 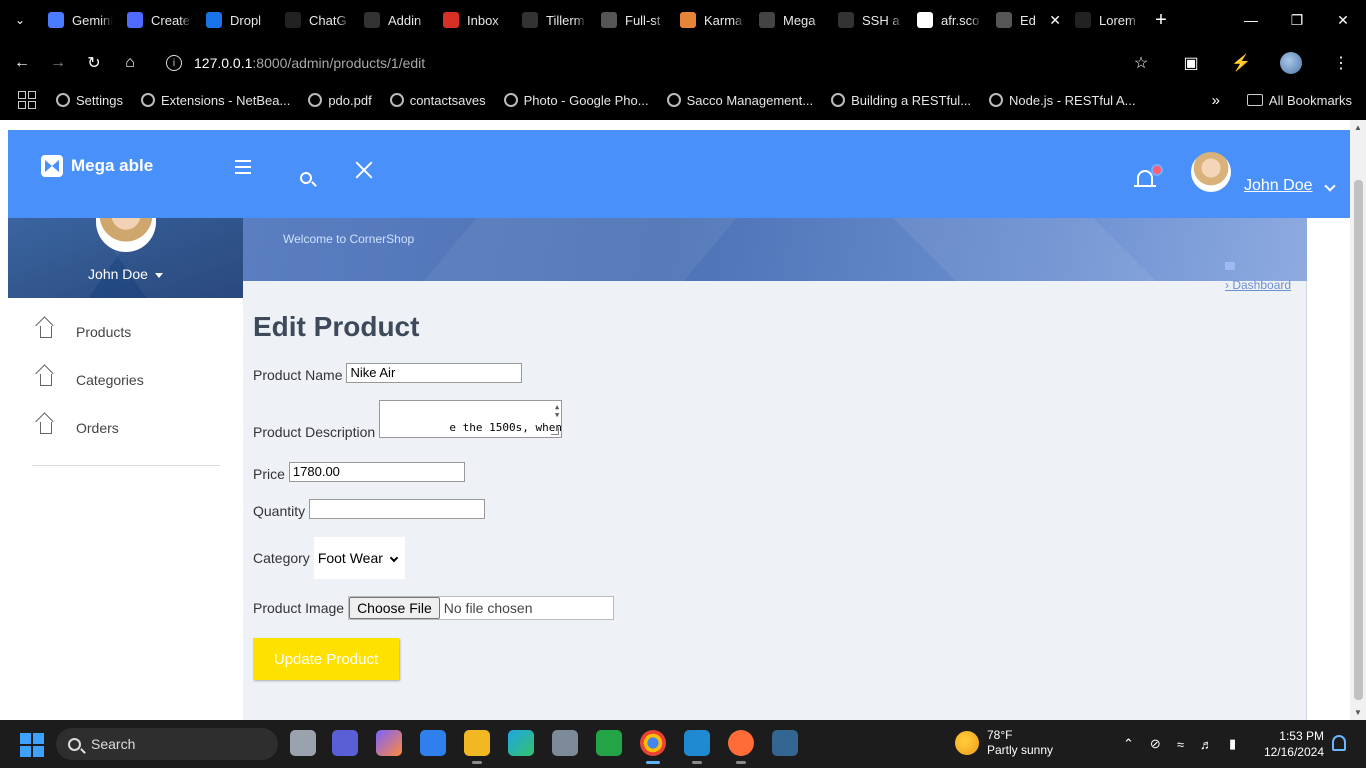 What do you see at coordinates (359, 558) in the screenshot?
I see `category-select: Foot Wear` at bounding box center [359, 558].